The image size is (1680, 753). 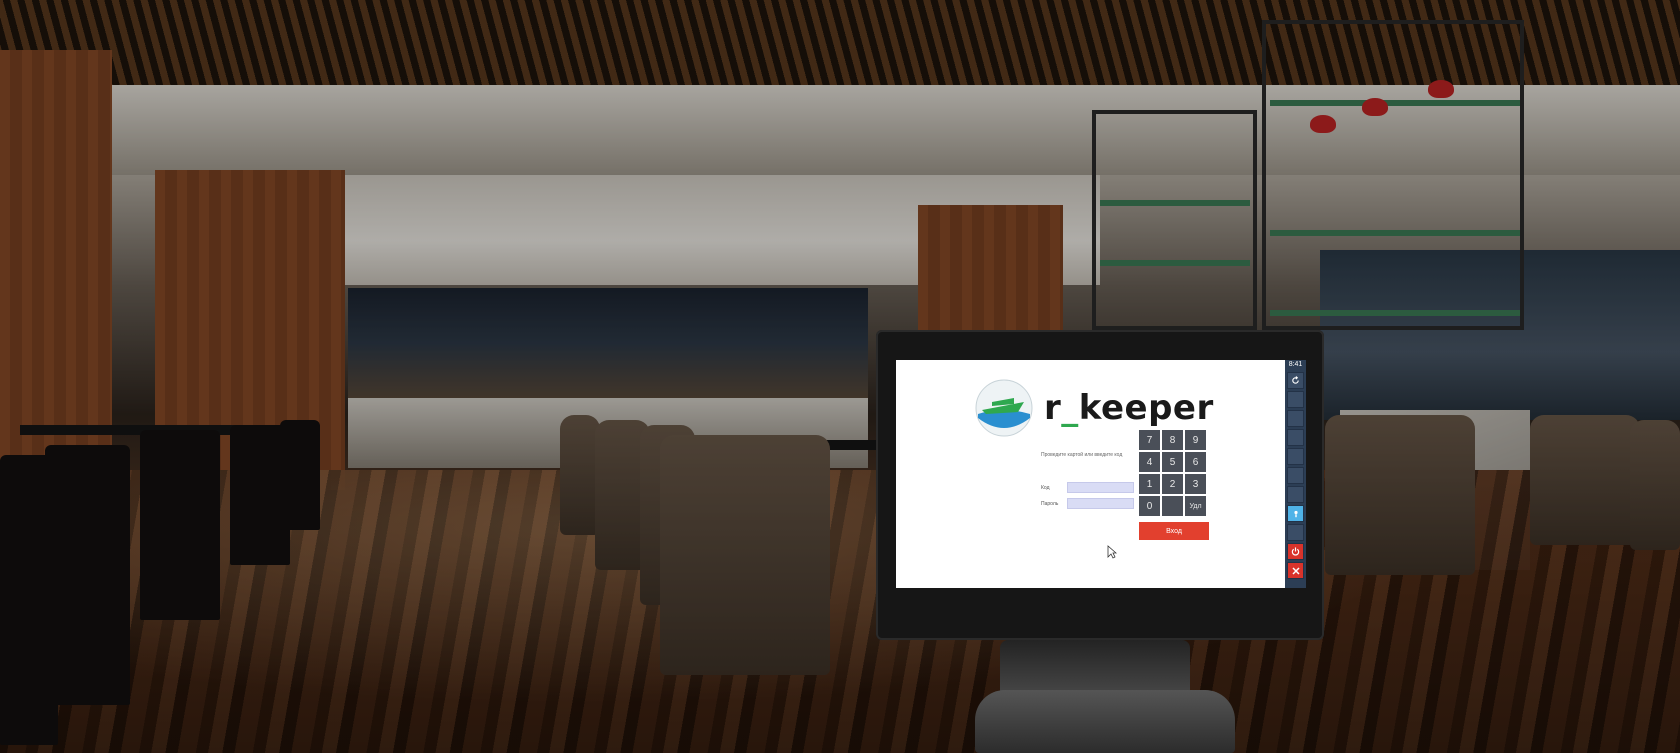 What do you see at coordinates (1082, 455) in the screenshot?
I see `login-hint: Проведите картой или введите код` at bounding box center [1082, 455].